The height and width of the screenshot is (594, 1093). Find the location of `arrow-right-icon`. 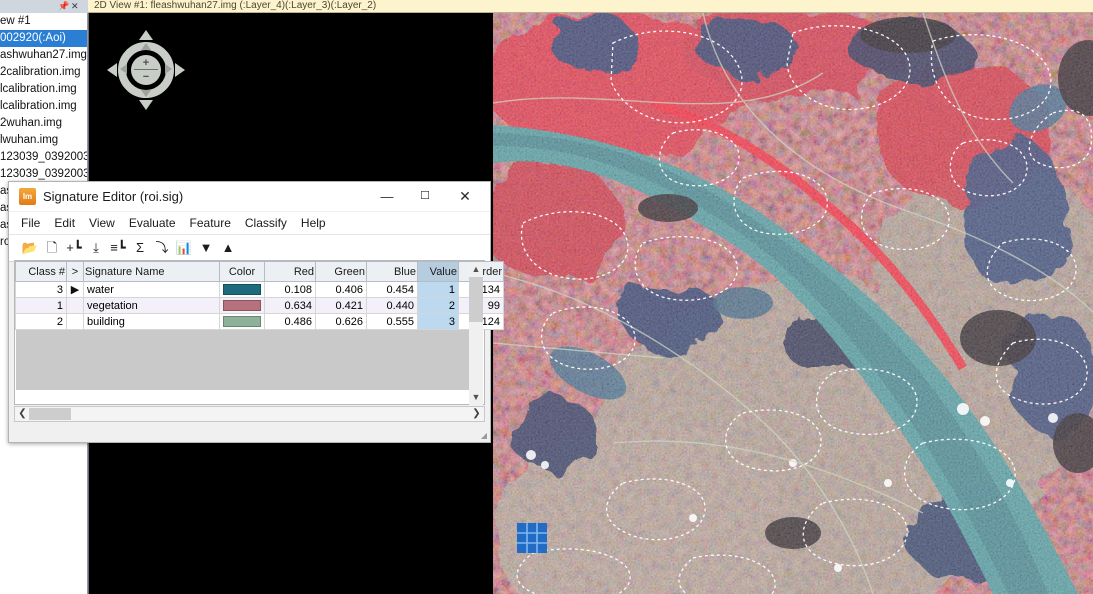

arrow-right-icon is located at coordinates (168, 69).